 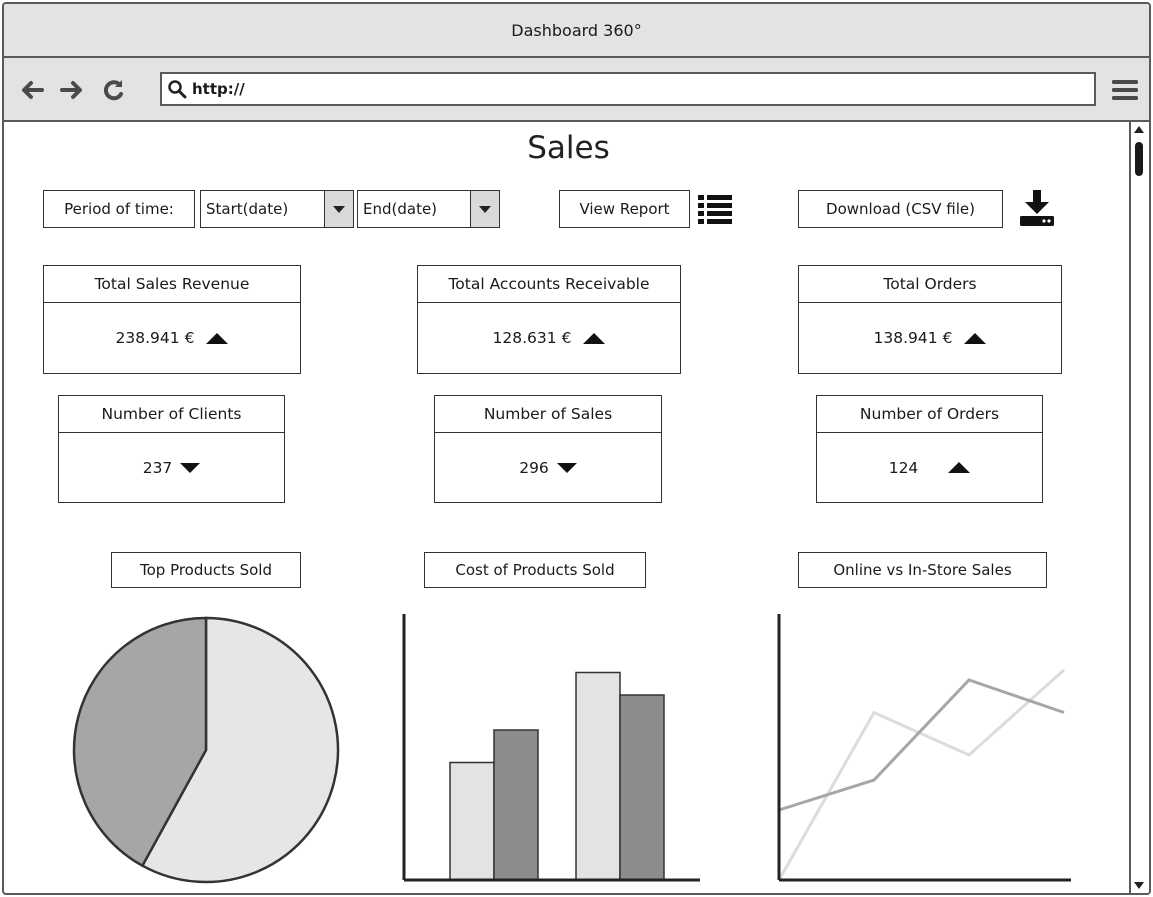 What do you see at coordinates (1139, 885) in the screenshot?
I see `scroll-down-arrow-icon` at bounding box center [1139, 885].